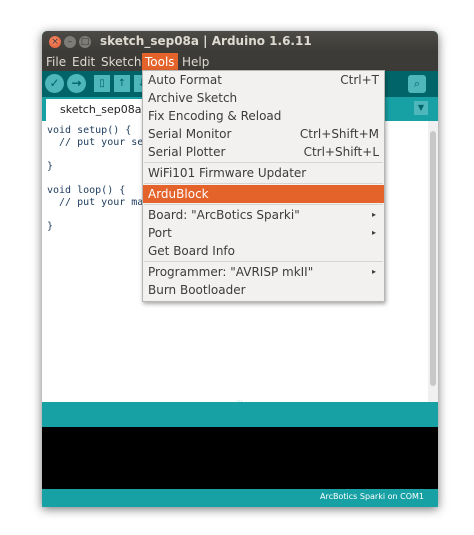 The image size is (474, 535). Describe the element at coordinates (433, 258) in the screenshot. I see `scrollbar-thumb` at that location.